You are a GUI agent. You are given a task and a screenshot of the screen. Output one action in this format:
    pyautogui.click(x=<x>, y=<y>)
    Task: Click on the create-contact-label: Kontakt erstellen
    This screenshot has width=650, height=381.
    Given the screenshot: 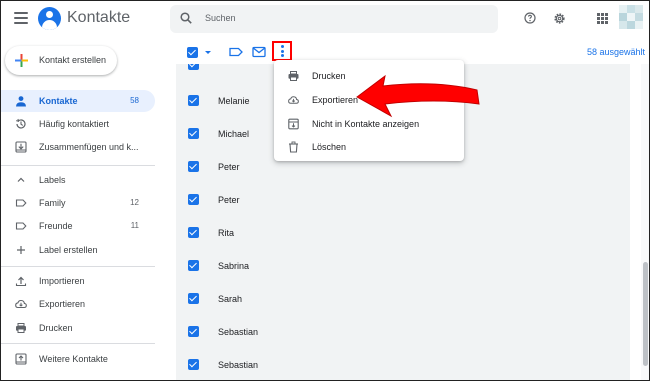 What is the action you would take?
    pyautogui.click(x=73, y=60)
    